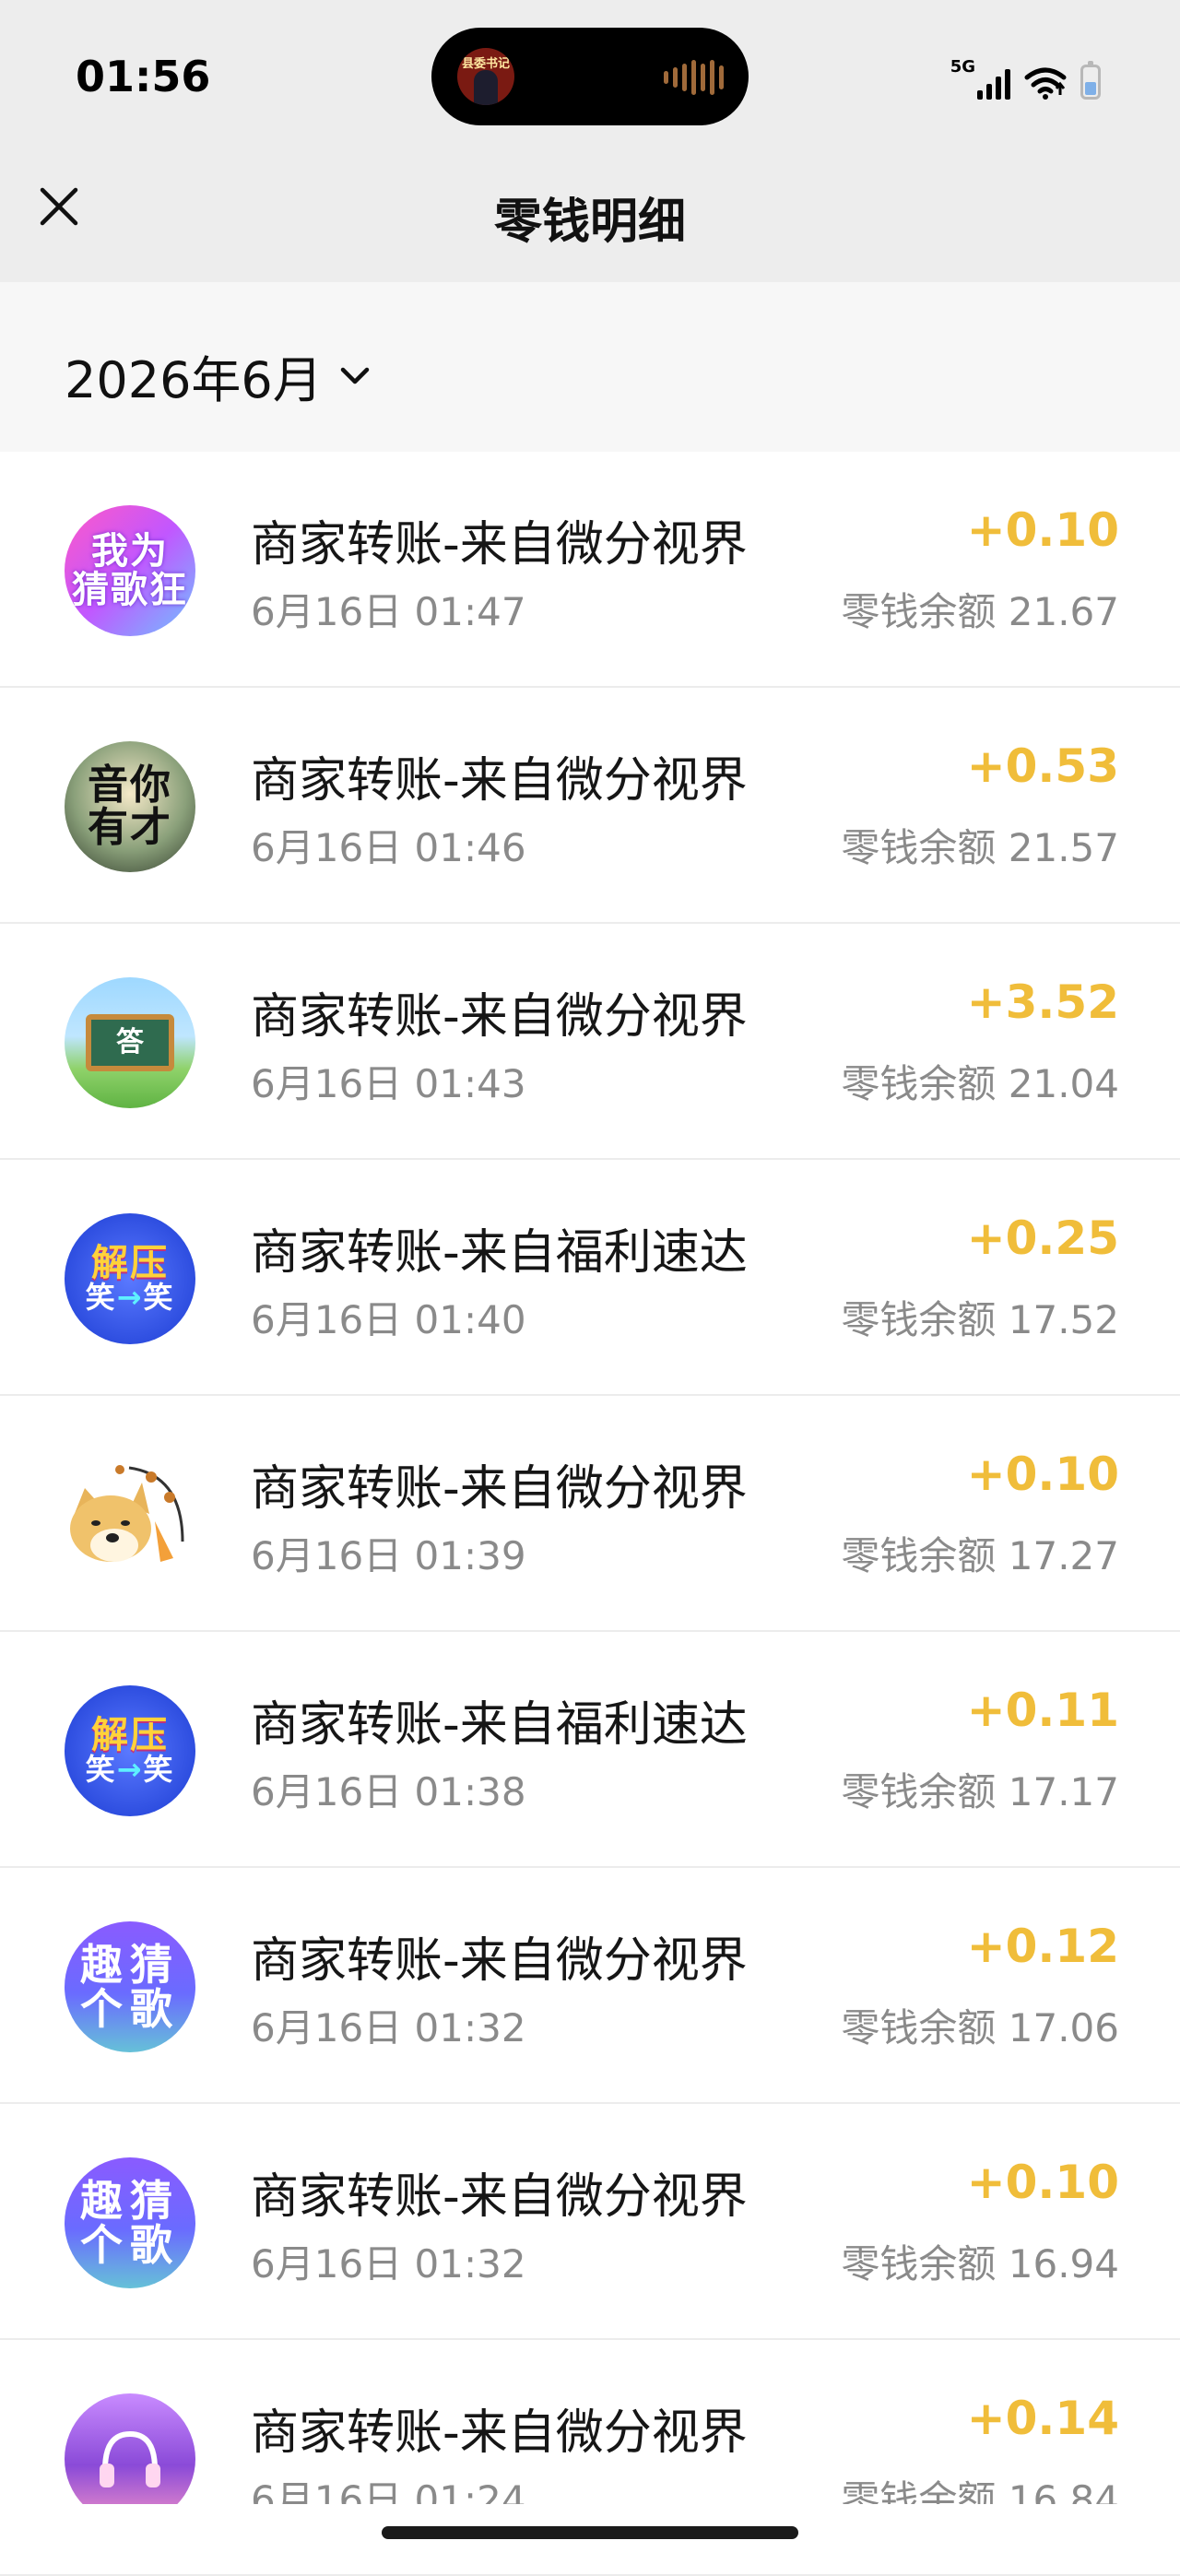 The height and width of the screenshot is (2576, 1180). I want to click on talent-game-avatar: 音你 有才, so click(130, 806).